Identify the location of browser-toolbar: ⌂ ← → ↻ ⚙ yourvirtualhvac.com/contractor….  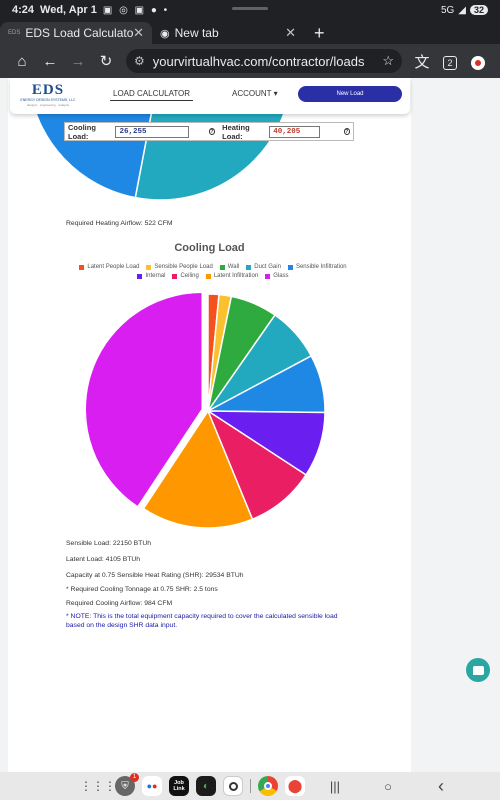
(250, 61).